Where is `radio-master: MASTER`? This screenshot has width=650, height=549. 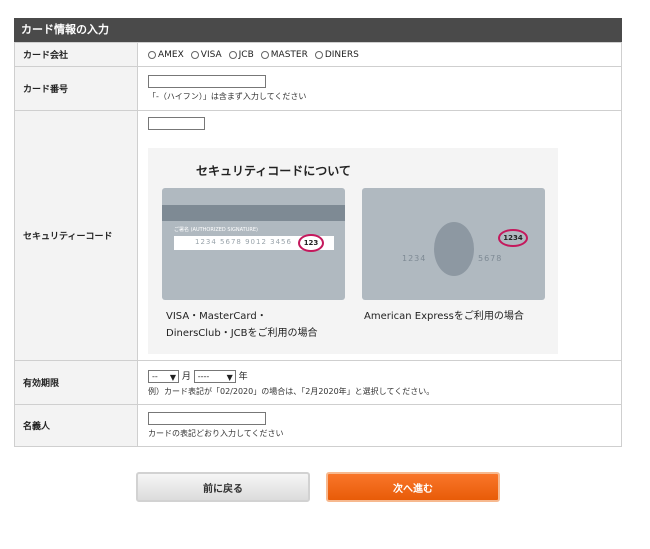
radio-master: MASTER is located at coordinates (284, 55).